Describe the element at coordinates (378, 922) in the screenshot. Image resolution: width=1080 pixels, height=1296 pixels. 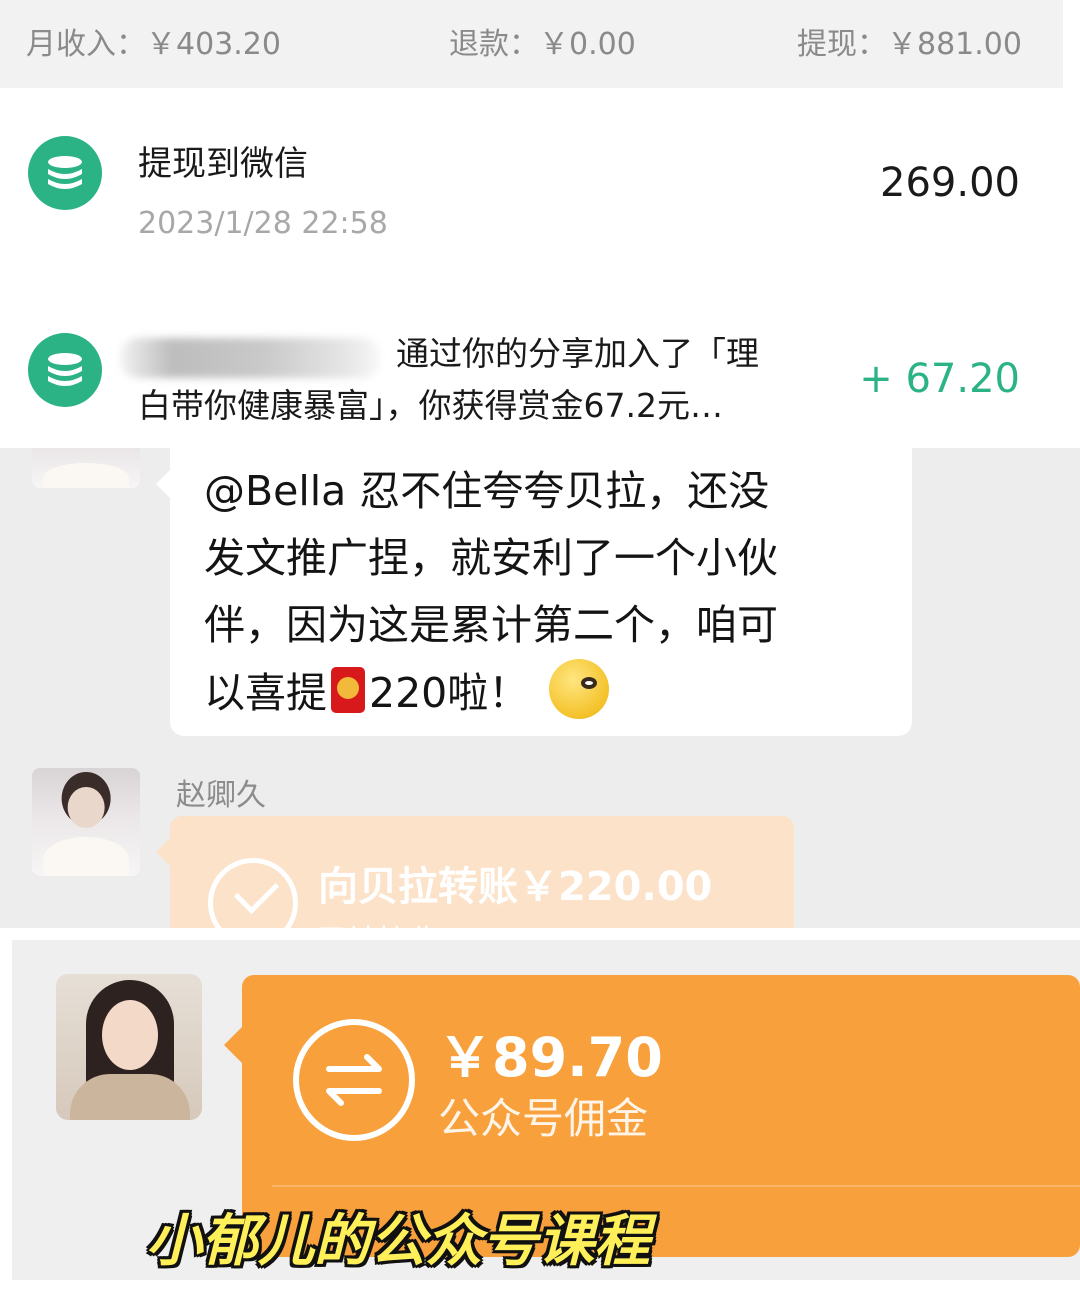
I see `transfer-status: 已被接收` at that location.